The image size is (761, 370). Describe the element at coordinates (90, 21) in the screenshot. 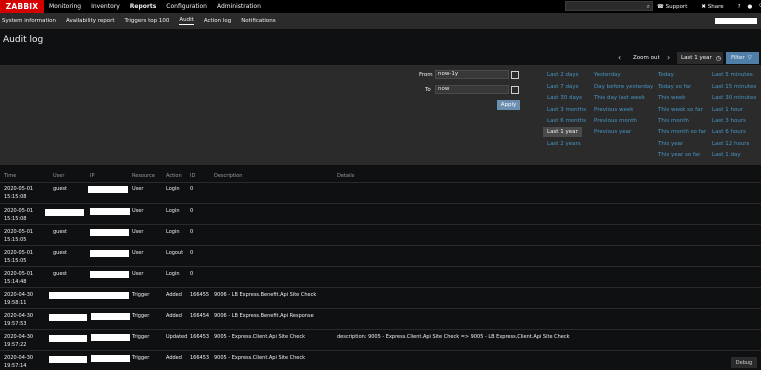

I see `subnav-availability-report: Availability report` at that location.